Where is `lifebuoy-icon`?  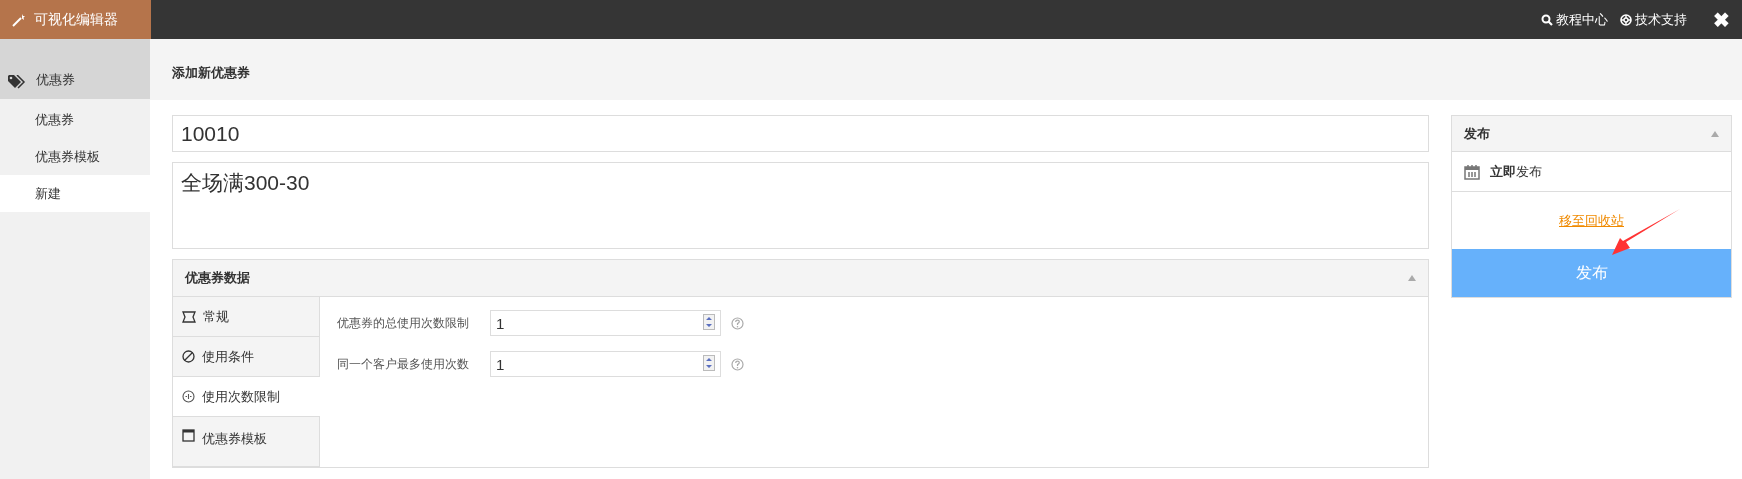 lifebuoy-icon is located at coordinates (1626, 19).